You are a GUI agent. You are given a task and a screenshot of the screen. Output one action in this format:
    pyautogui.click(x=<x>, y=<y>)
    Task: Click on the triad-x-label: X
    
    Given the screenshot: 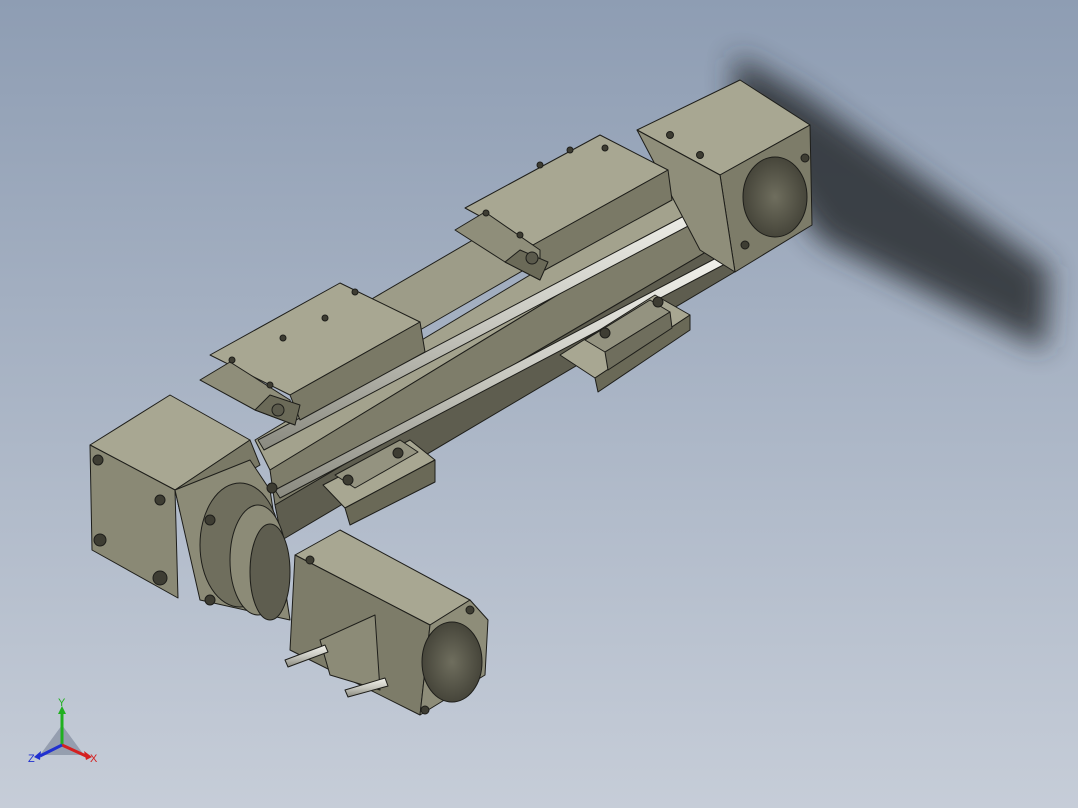 What is the action you would take?
    pyautogui.click(x=94, y=759)
    